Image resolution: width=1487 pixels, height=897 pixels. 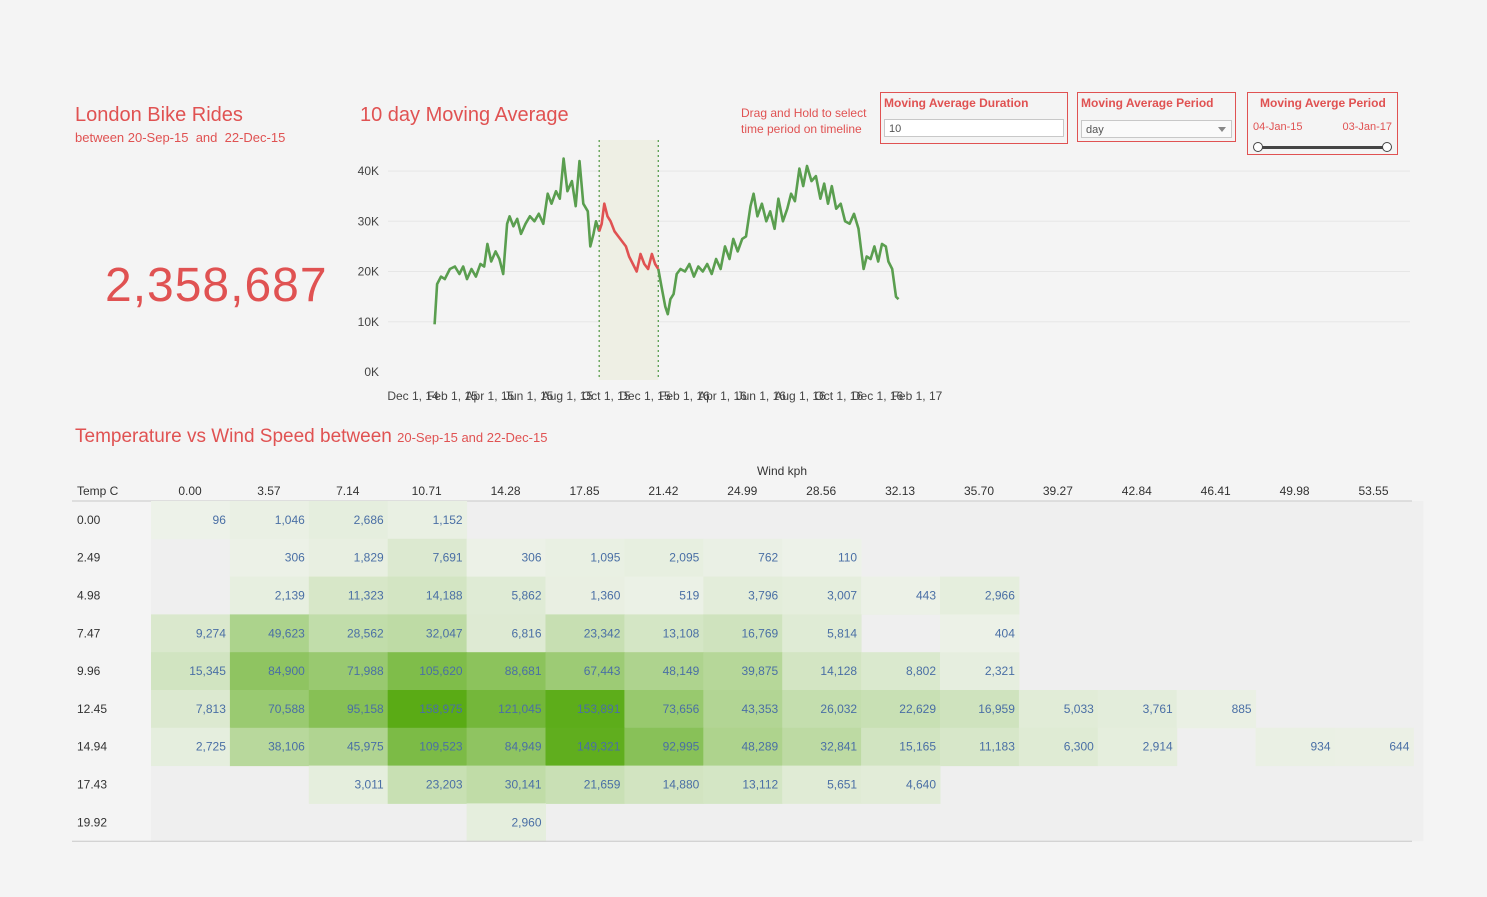 I want to click on cell-value-label: 95,158, so click(x=365, y=709).